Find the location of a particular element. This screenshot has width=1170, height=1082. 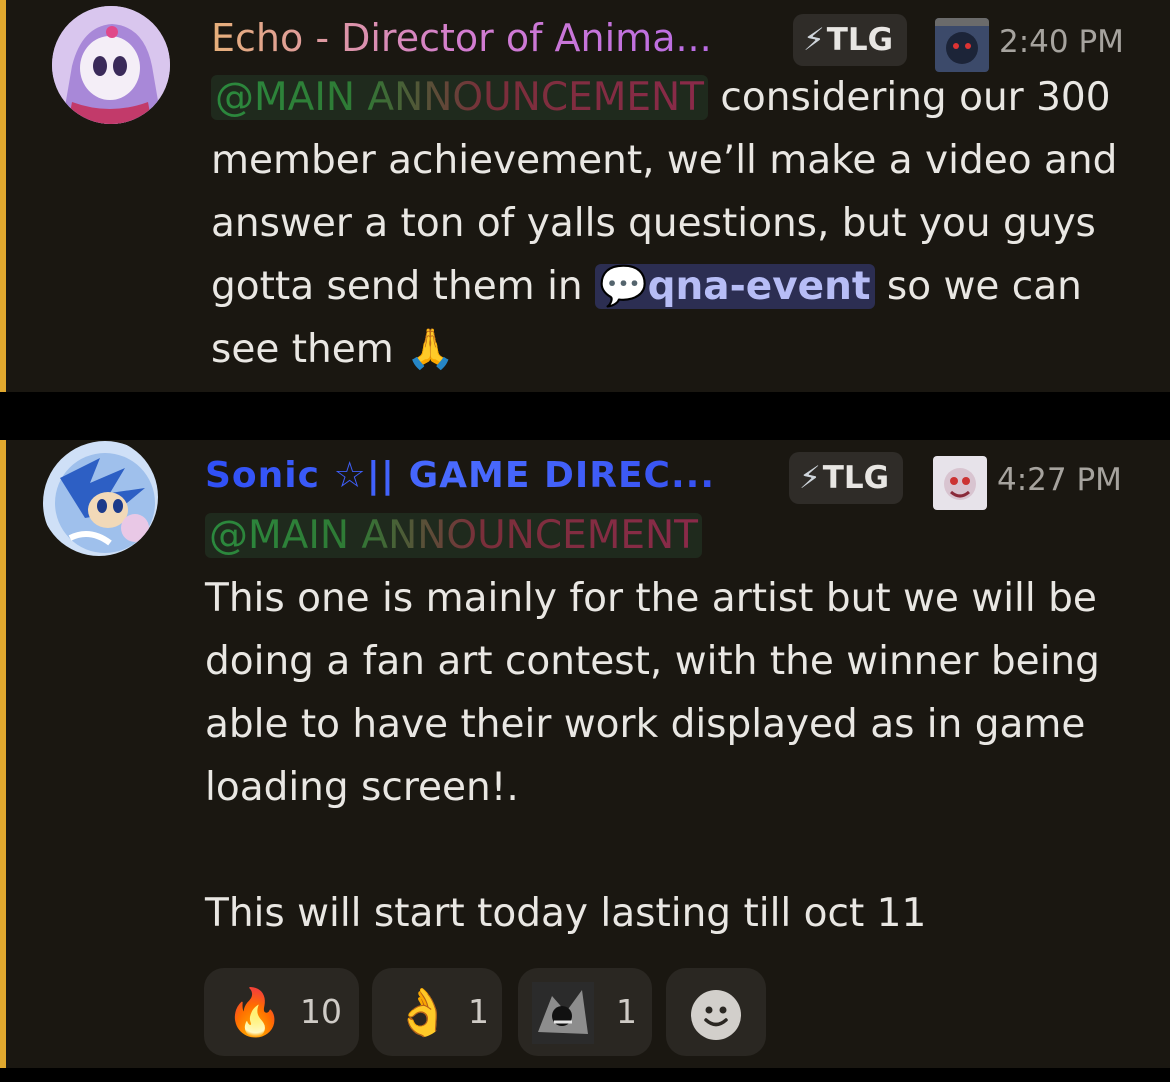

reaction-ok-hand: 👌 1 is located at coordinates (437, 1012).